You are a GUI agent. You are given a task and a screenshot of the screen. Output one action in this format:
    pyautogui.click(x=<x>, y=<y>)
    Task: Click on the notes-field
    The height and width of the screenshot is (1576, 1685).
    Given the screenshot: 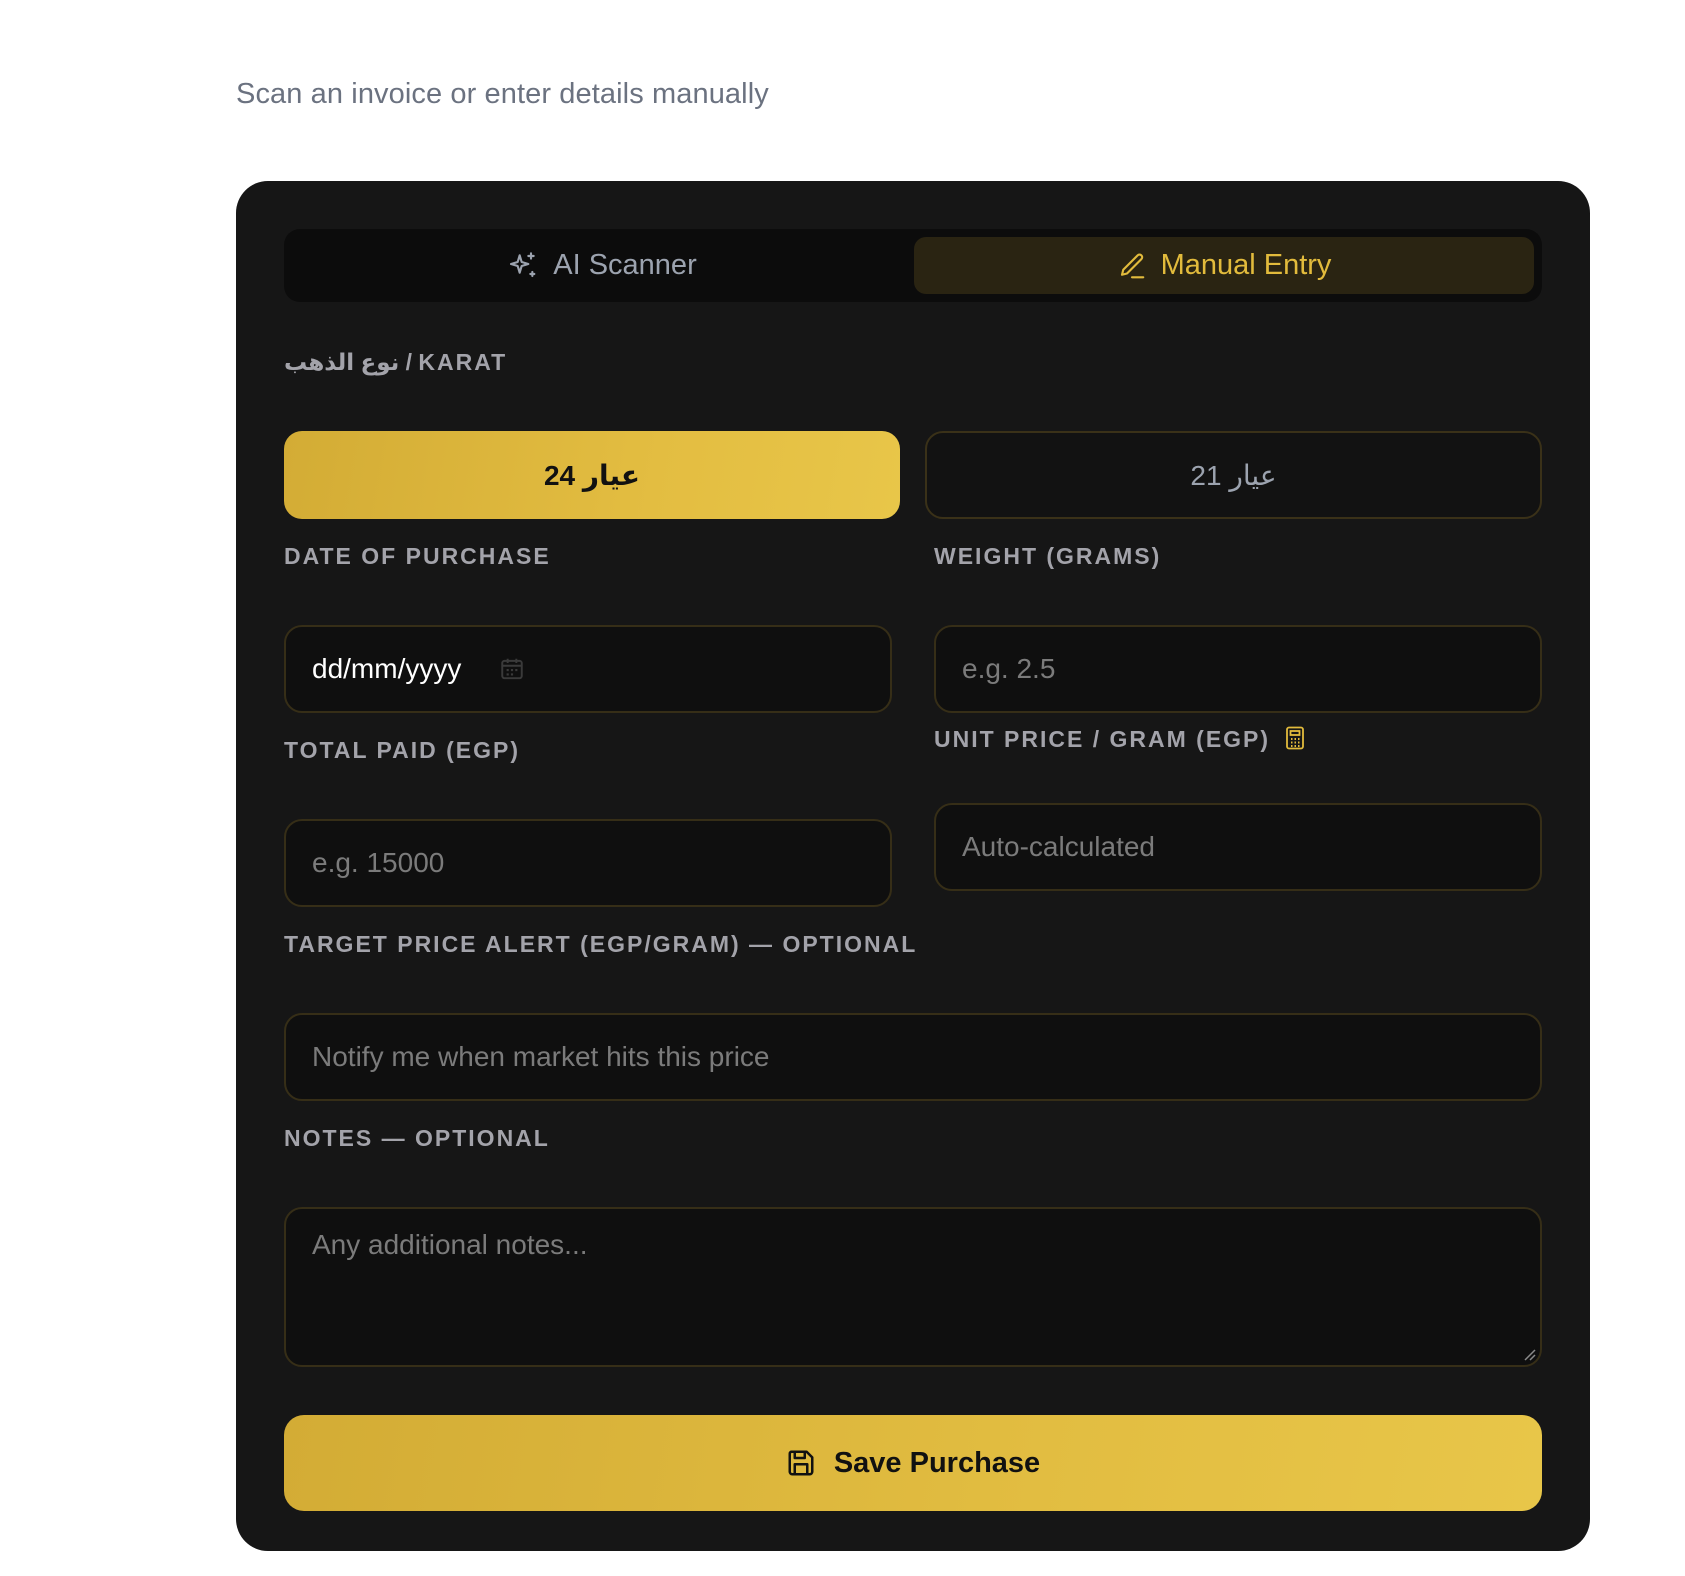 What is the action you would take?
    pyautogui.click(x=913, y=1287)
    